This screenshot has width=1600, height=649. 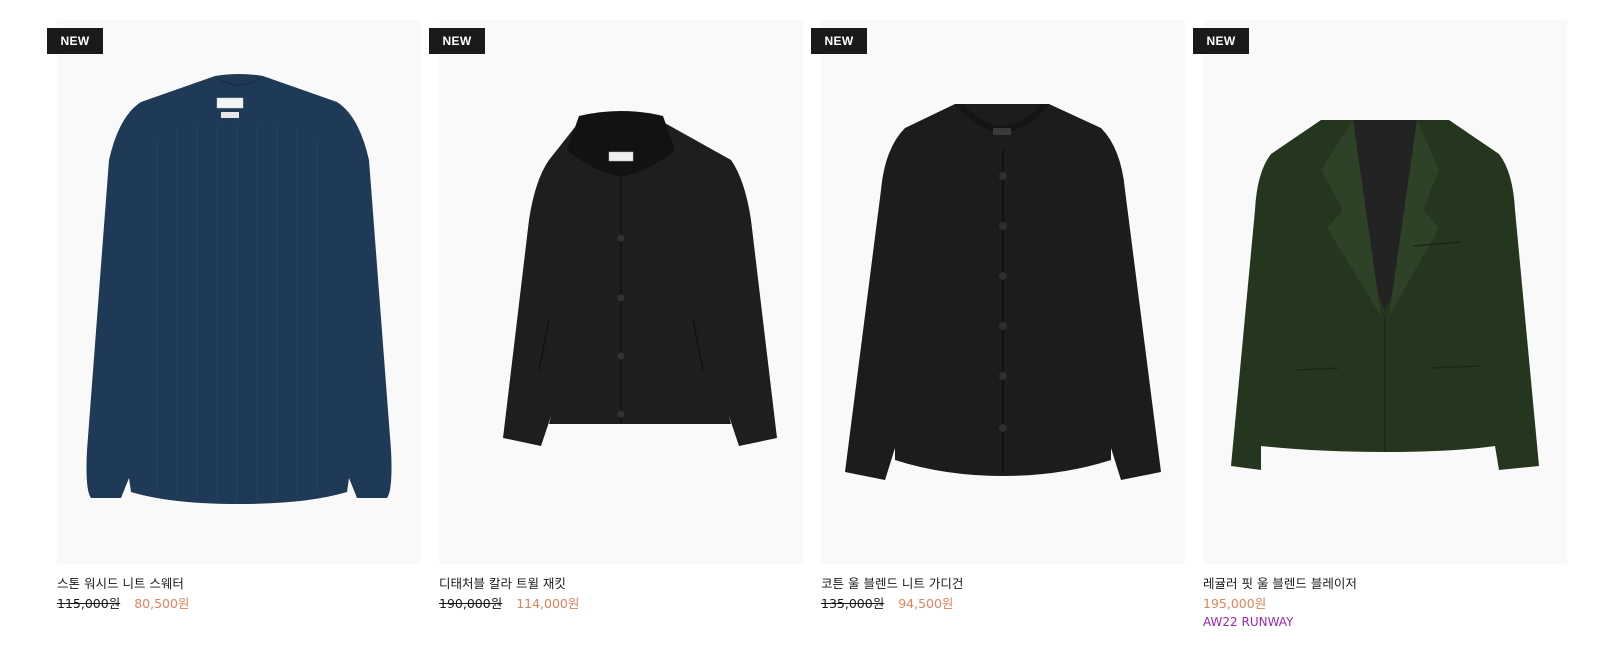 What do you see at coordinates (239, 289) in the screenshot?
I see `knit-sweater-icon` at bounding box center [239, 289].